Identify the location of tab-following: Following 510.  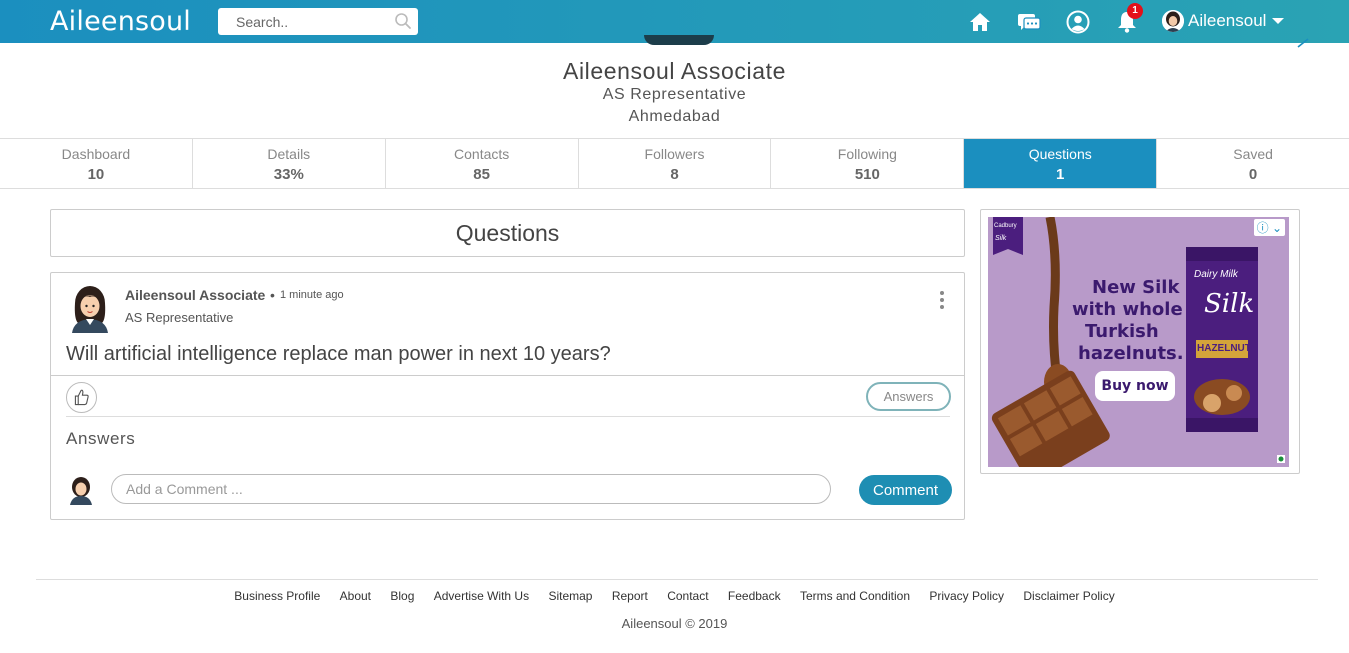
(868, 163).